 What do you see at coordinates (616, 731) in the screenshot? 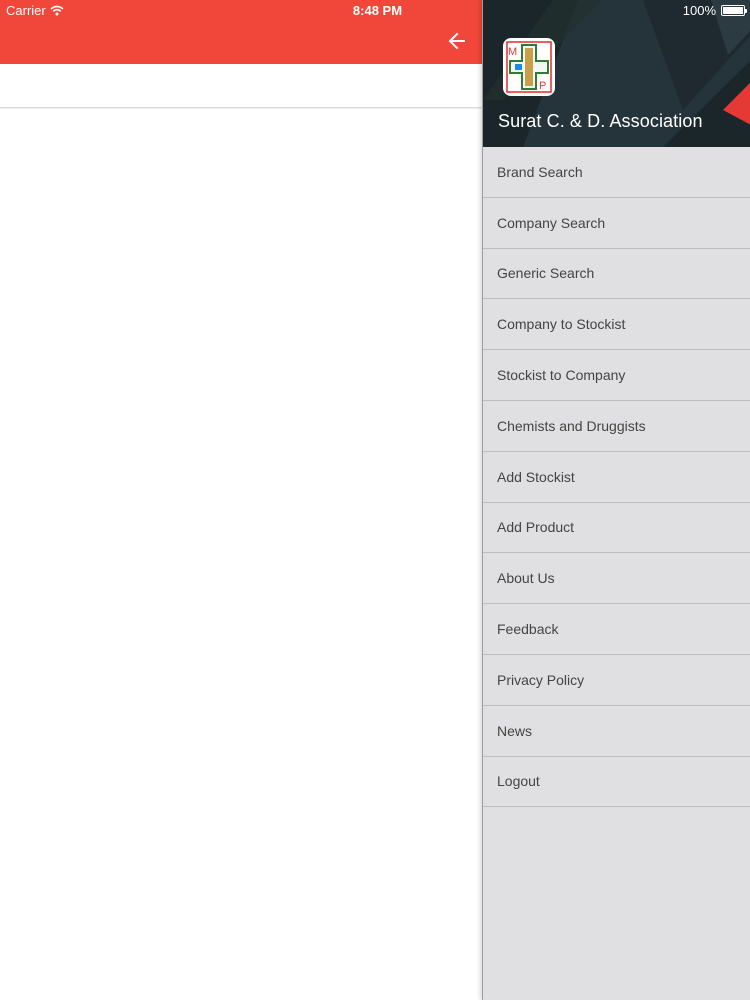
I see `menu-item-news: News` at bounding box center [616, 731].